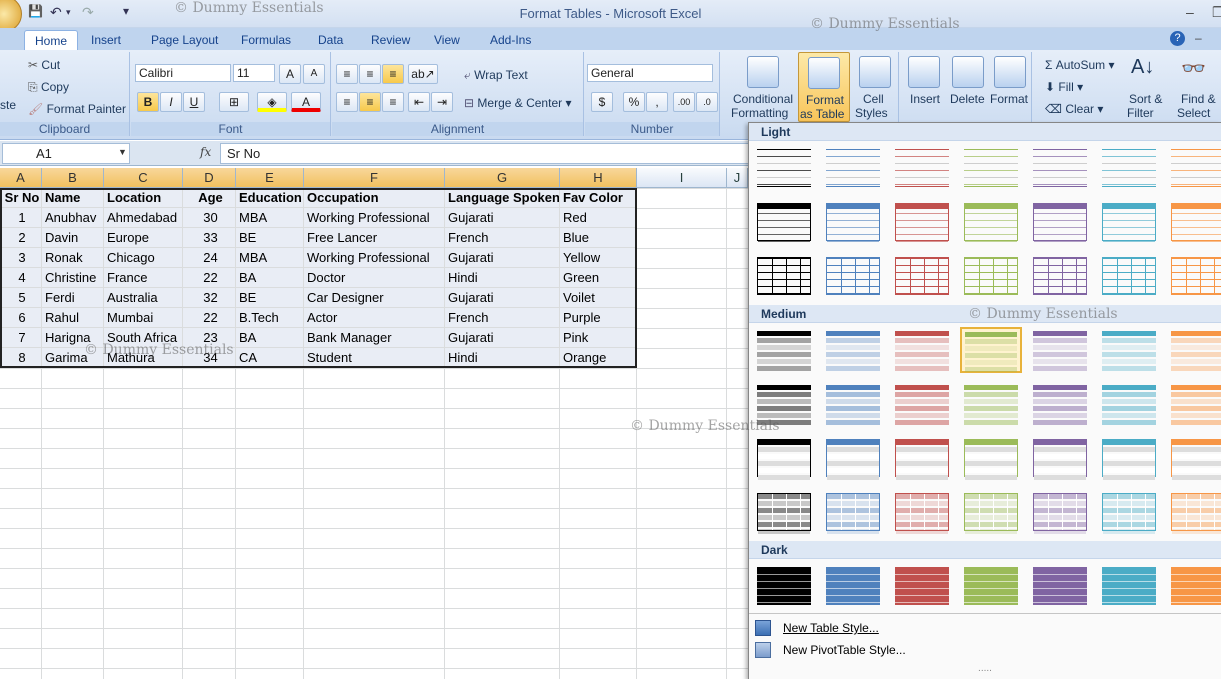 Image resolution: width=1221 pixels, height=679 pixels. I want to click on clear-button: ⌫ Clear ▾, so click(1074, 109).